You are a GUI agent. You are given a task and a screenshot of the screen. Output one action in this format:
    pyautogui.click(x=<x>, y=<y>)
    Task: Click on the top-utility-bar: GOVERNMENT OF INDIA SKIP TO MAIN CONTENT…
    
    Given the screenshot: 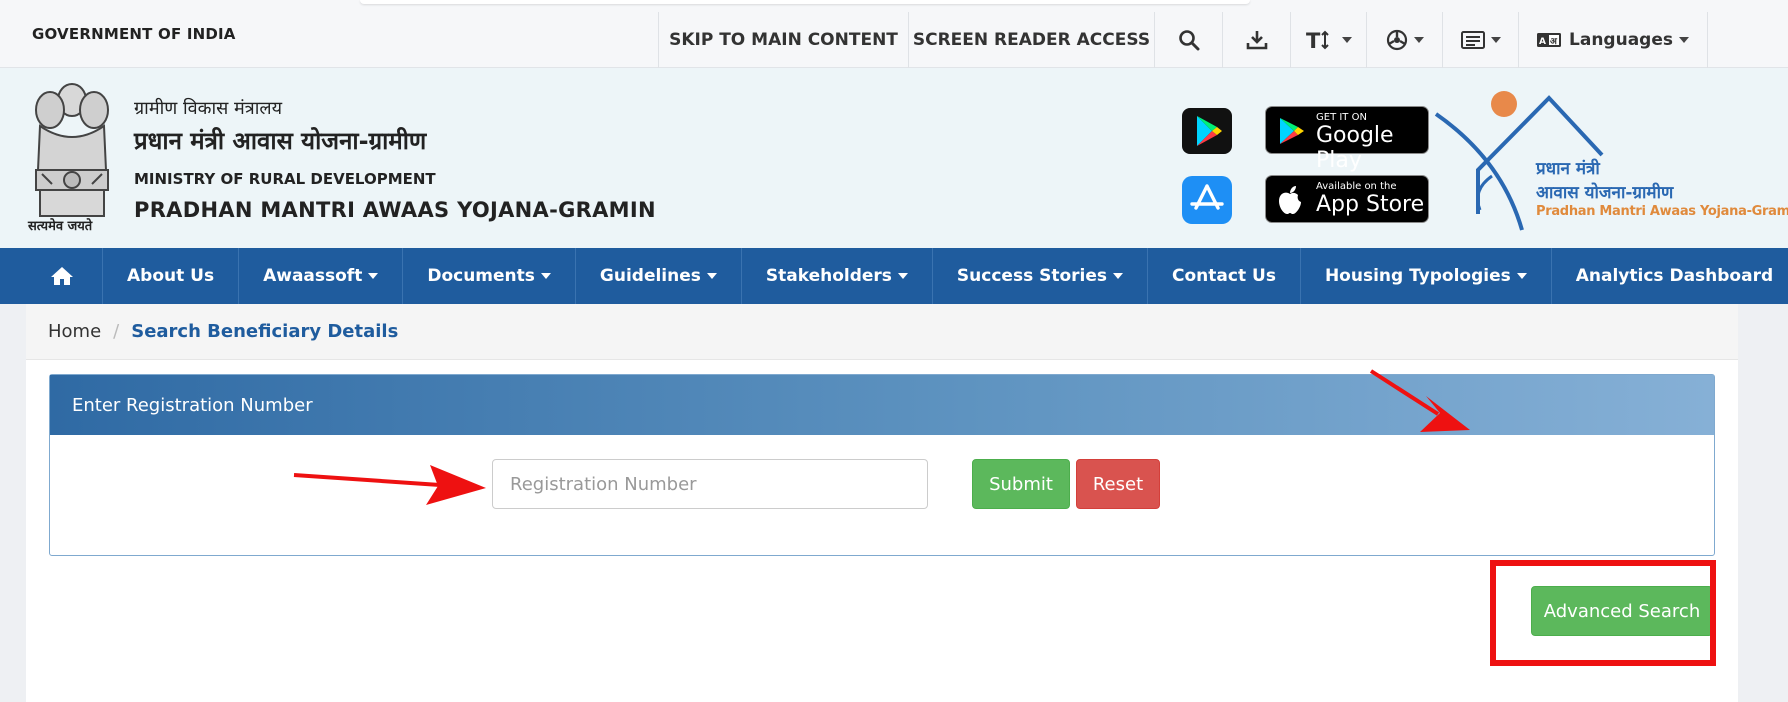 What is the action you would take?
    pyautogui.click(x=894, y=34)
    